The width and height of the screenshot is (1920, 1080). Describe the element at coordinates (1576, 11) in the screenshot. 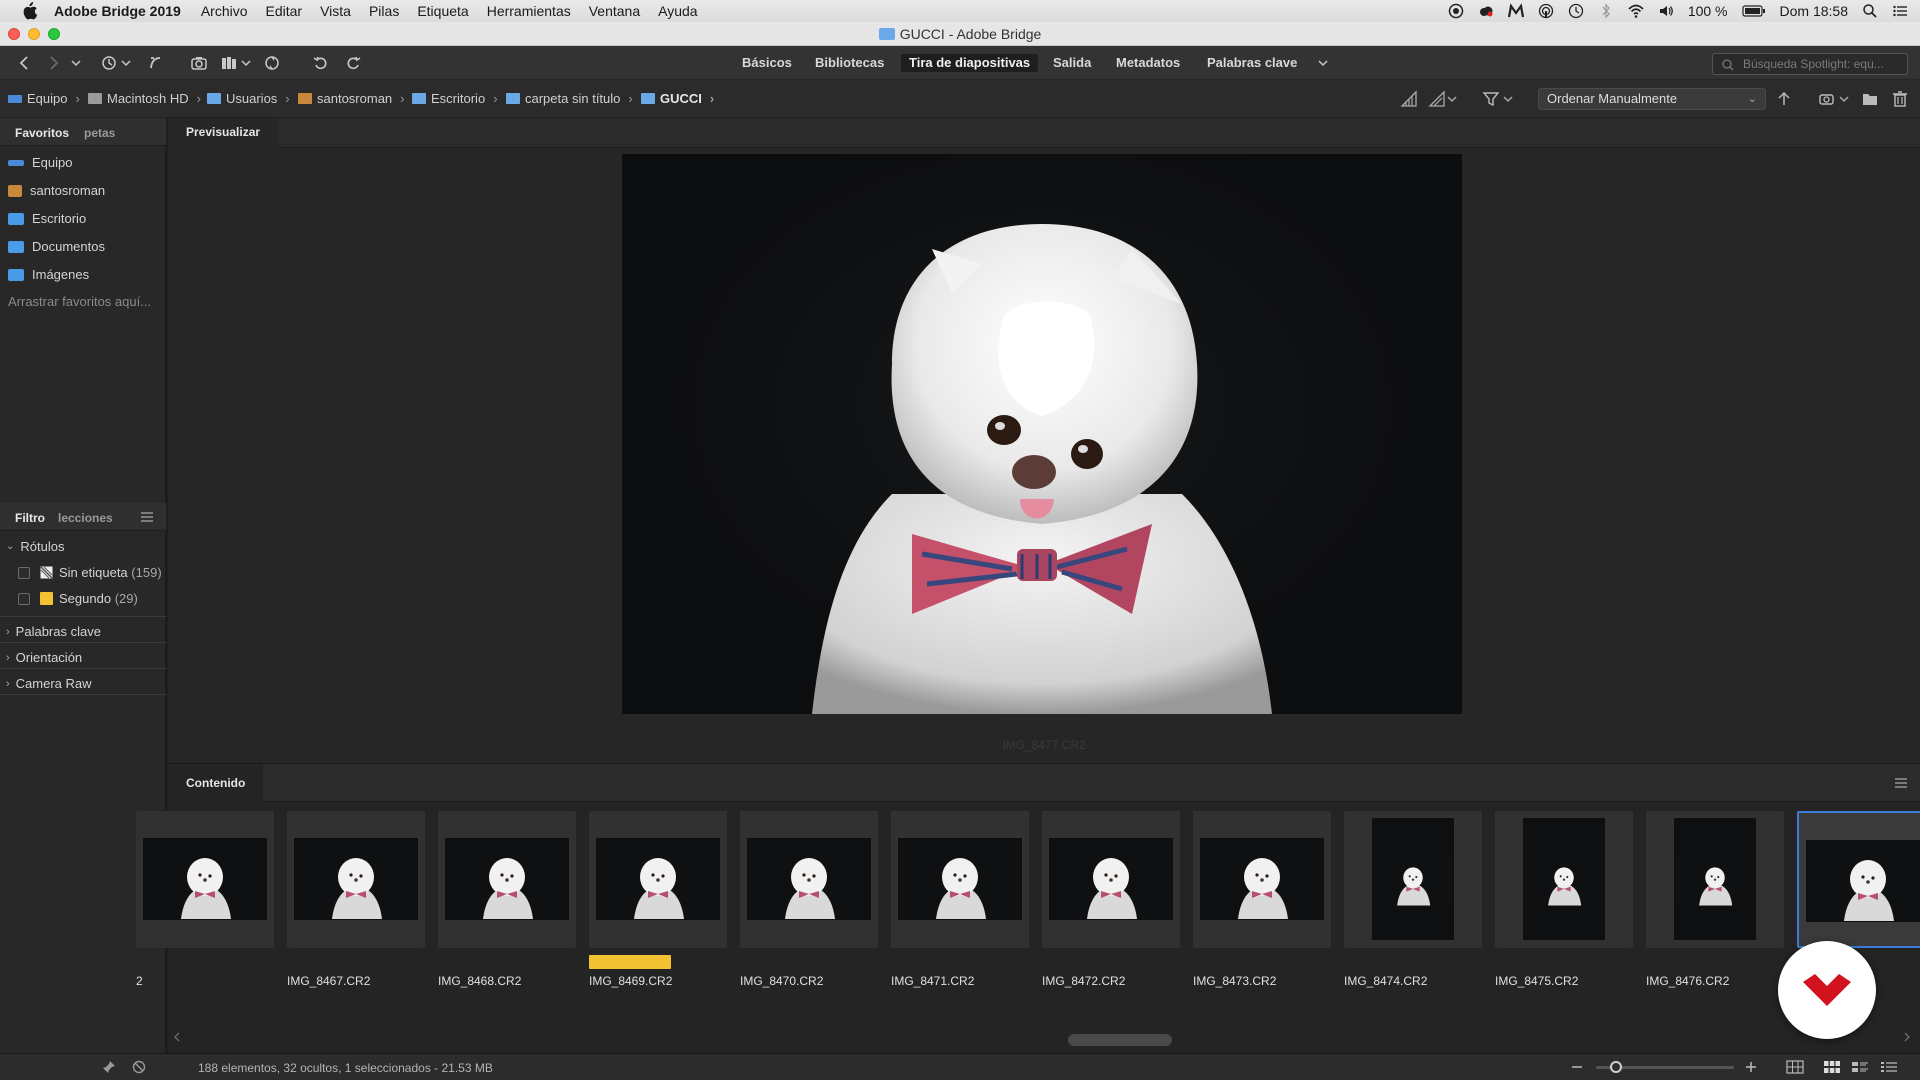

I see `time-machine-icon` at that location.